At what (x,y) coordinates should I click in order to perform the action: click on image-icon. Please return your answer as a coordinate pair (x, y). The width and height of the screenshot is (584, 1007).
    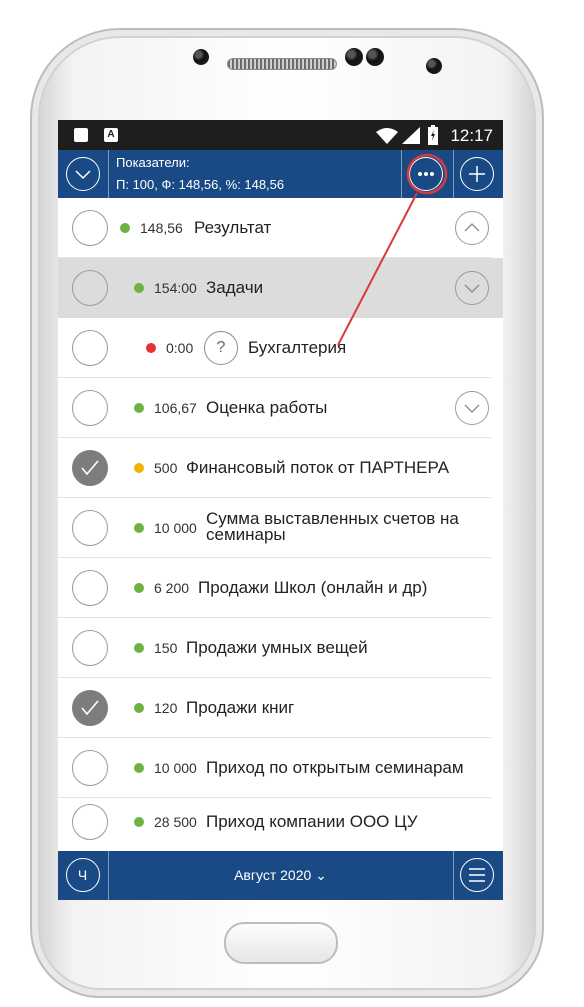
    Looking at the image, I should click on (81, 135).